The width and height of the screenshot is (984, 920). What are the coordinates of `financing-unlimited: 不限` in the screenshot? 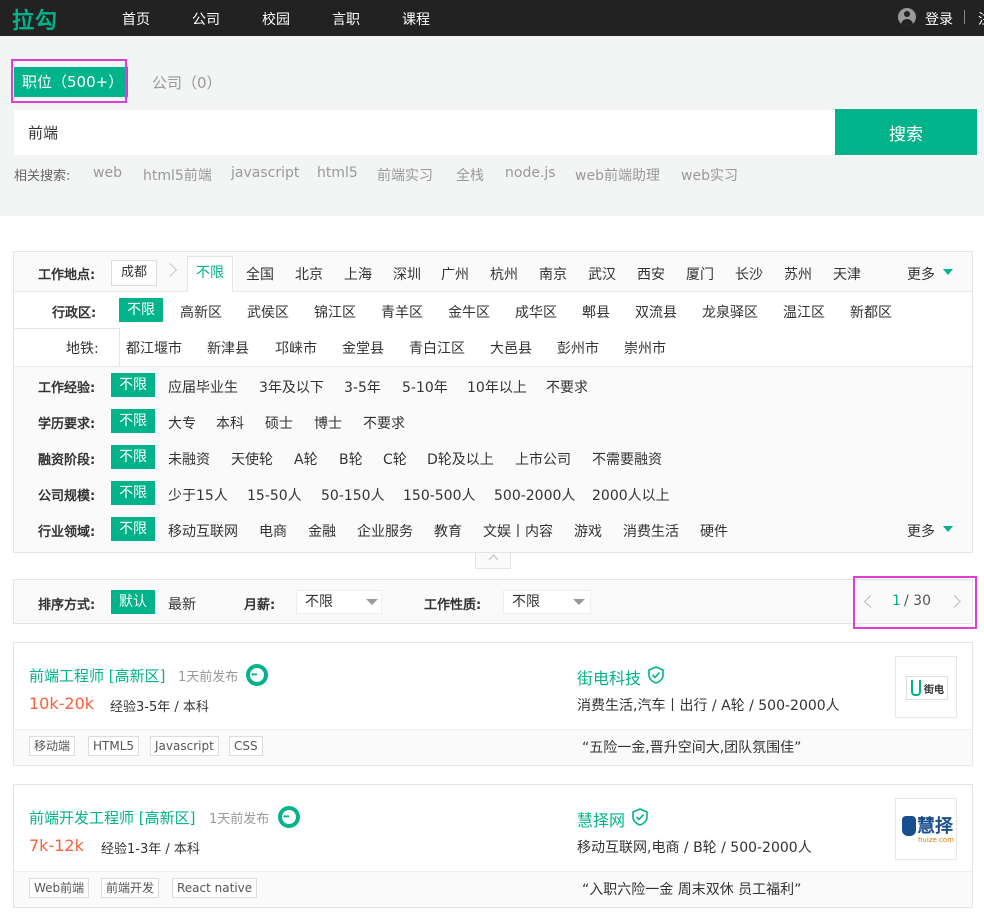 It's located at (133, 457).